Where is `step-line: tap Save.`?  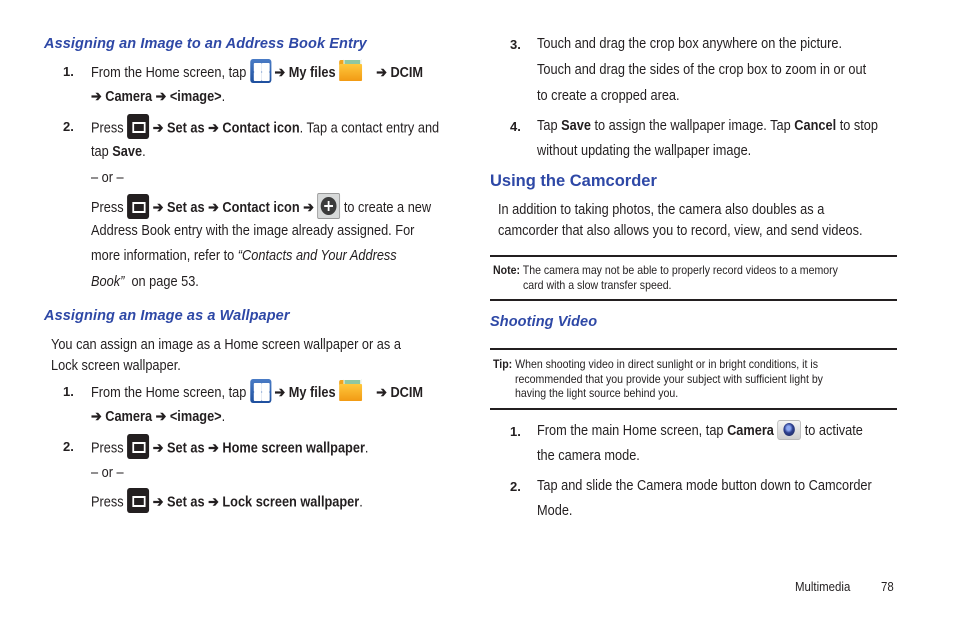
step-line: tap Save. is located at coordinates (118, 152).